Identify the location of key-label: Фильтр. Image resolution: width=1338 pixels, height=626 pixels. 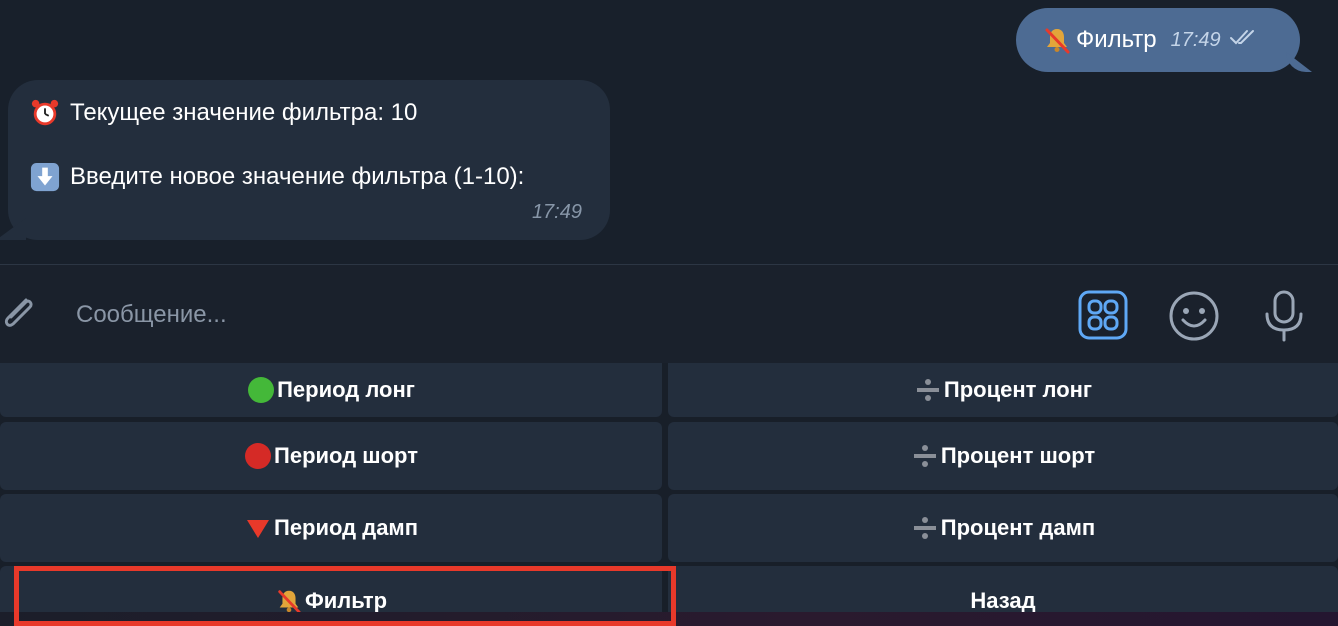
(346, 600).